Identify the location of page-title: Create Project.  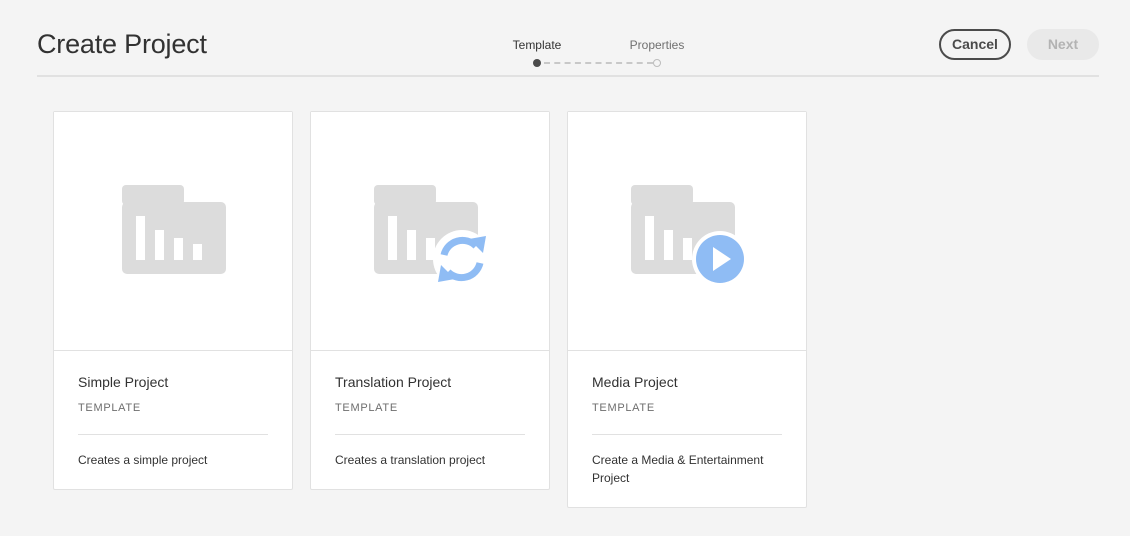
(122, 44).